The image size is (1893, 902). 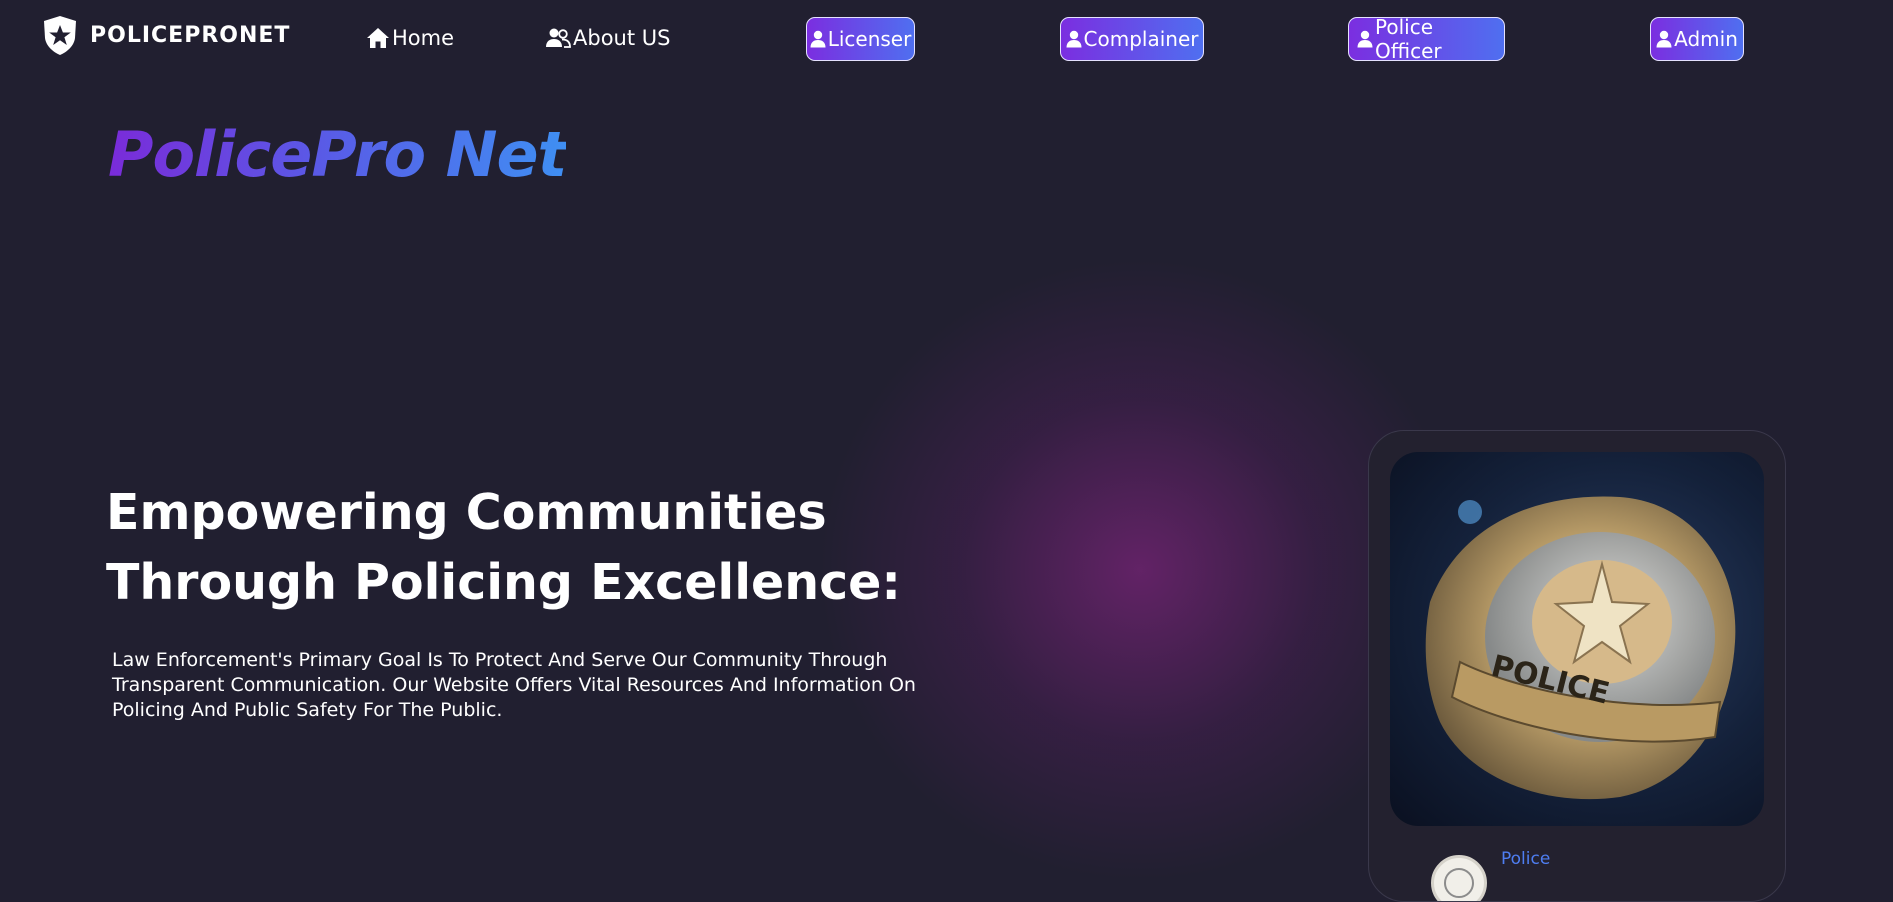 I want to click on nav-about-link: About US, so click(x=607, y=38).